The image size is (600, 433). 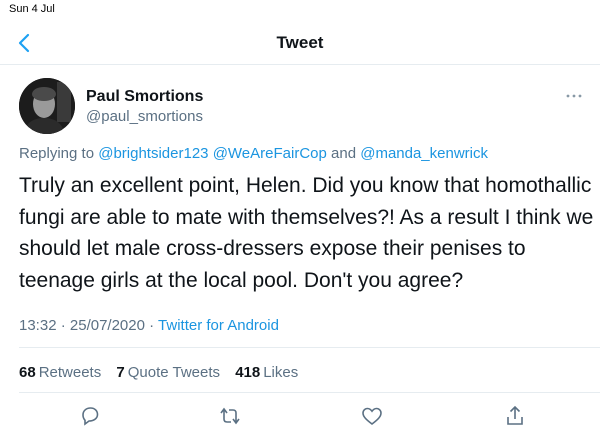 What do you see at coordinates (70, 372) in the screenshot?
I see `retweets-label: Retweets` at bounding box center [70, 372].